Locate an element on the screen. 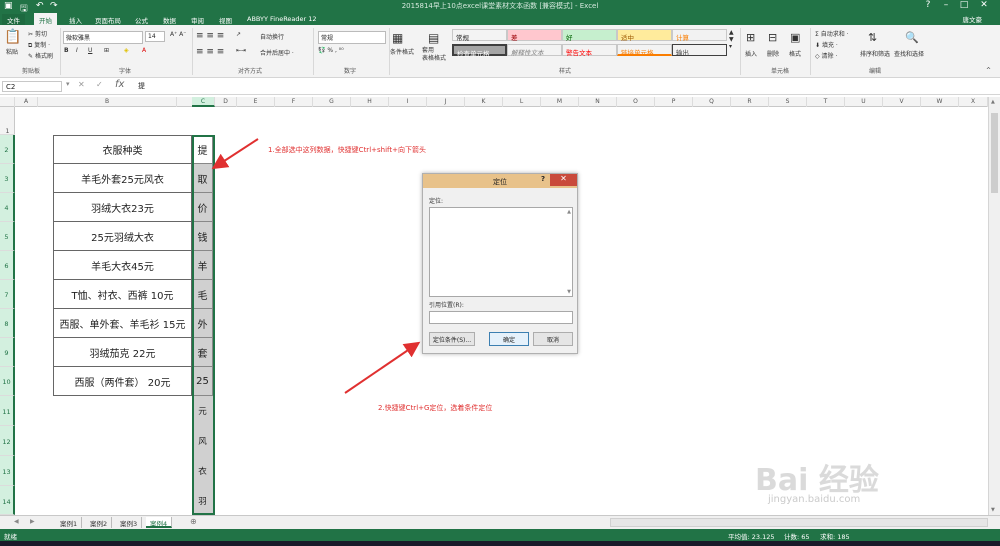 Image resolution: width=1000 pixels, height=546 pixels. row-header: 11 is located at coordinates (7, 411).